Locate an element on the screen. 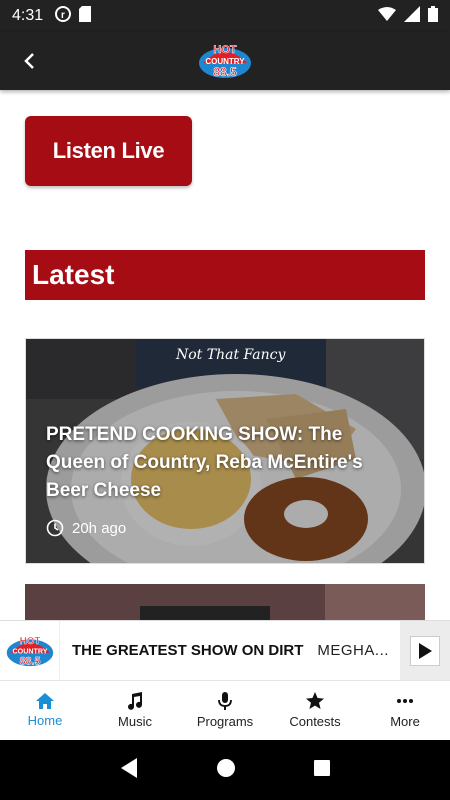  tab-music: Music is located at coordinates (135, 710).